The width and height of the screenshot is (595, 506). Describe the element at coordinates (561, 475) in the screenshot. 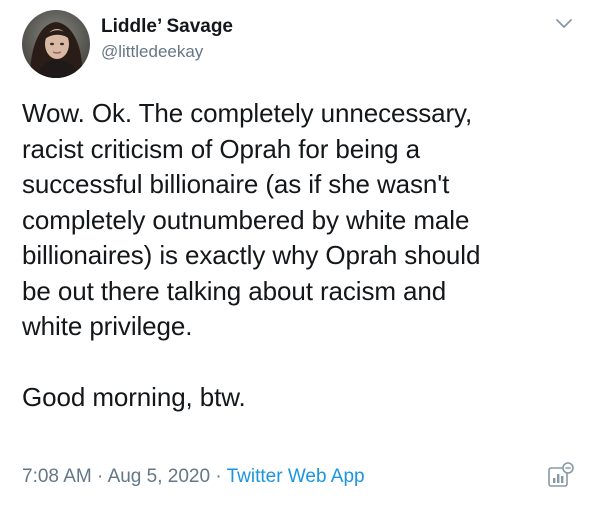

I see `analytics-icon` at that location.